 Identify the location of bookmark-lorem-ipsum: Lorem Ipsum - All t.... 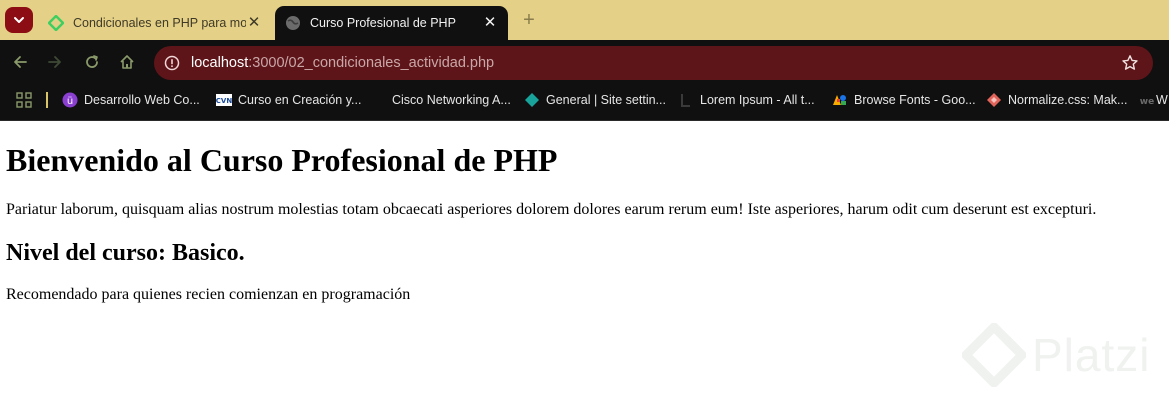
(746, 100).